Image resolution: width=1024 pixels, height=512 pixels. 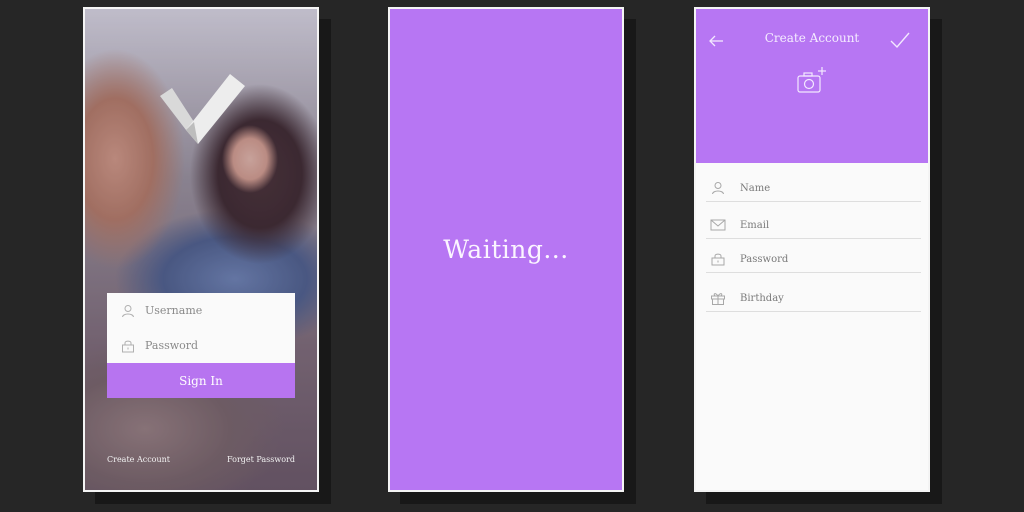 I want to click on mail-icon, so click(x=718, y=225).